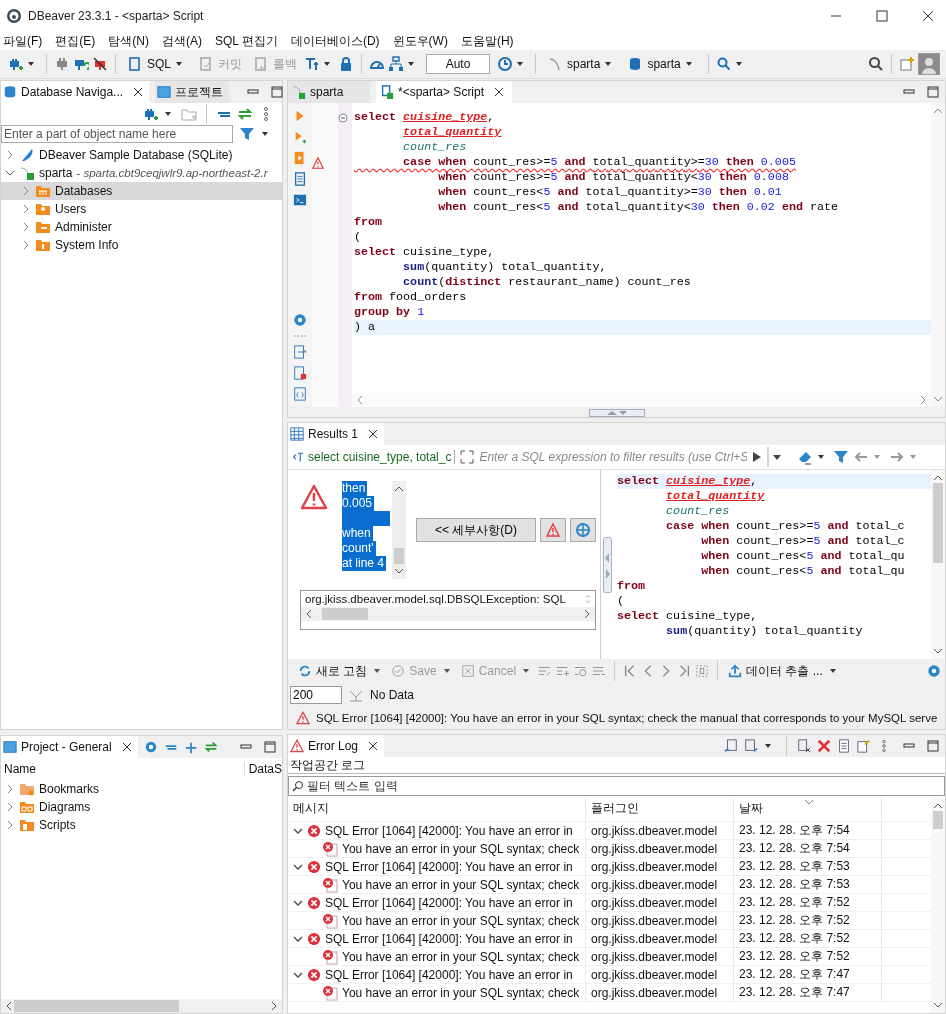 The image size is (946, 1014). I want to click on column-header: 날짜, so click(808, 809).